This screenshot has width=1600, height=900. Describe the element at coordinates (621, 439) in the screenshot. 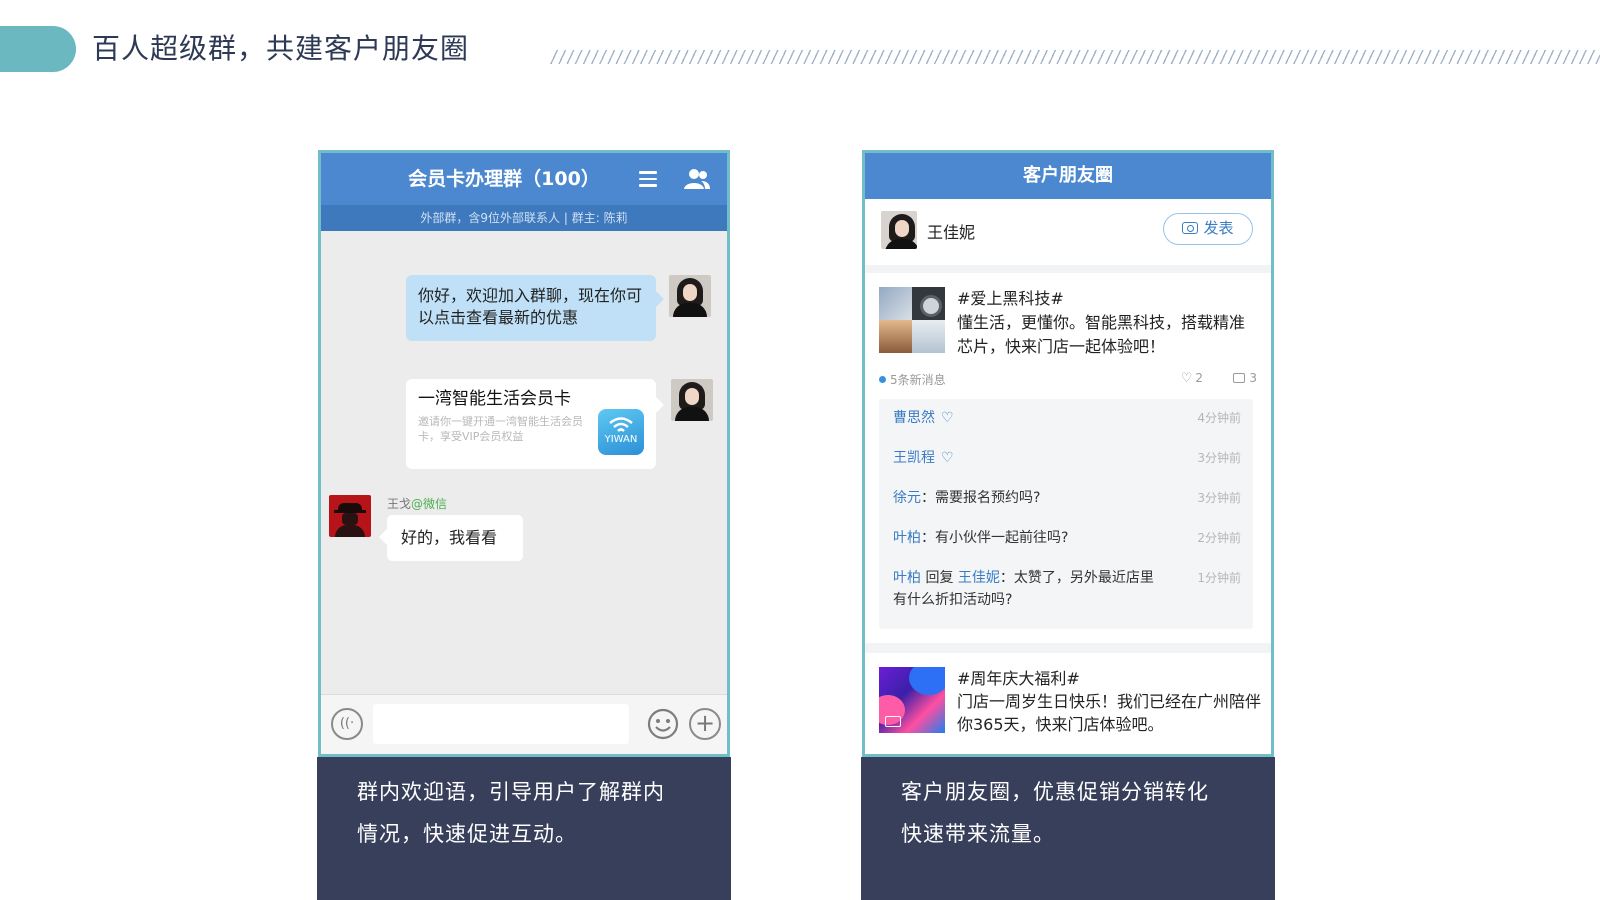

I see `logo-text: YIWAN` at that location.